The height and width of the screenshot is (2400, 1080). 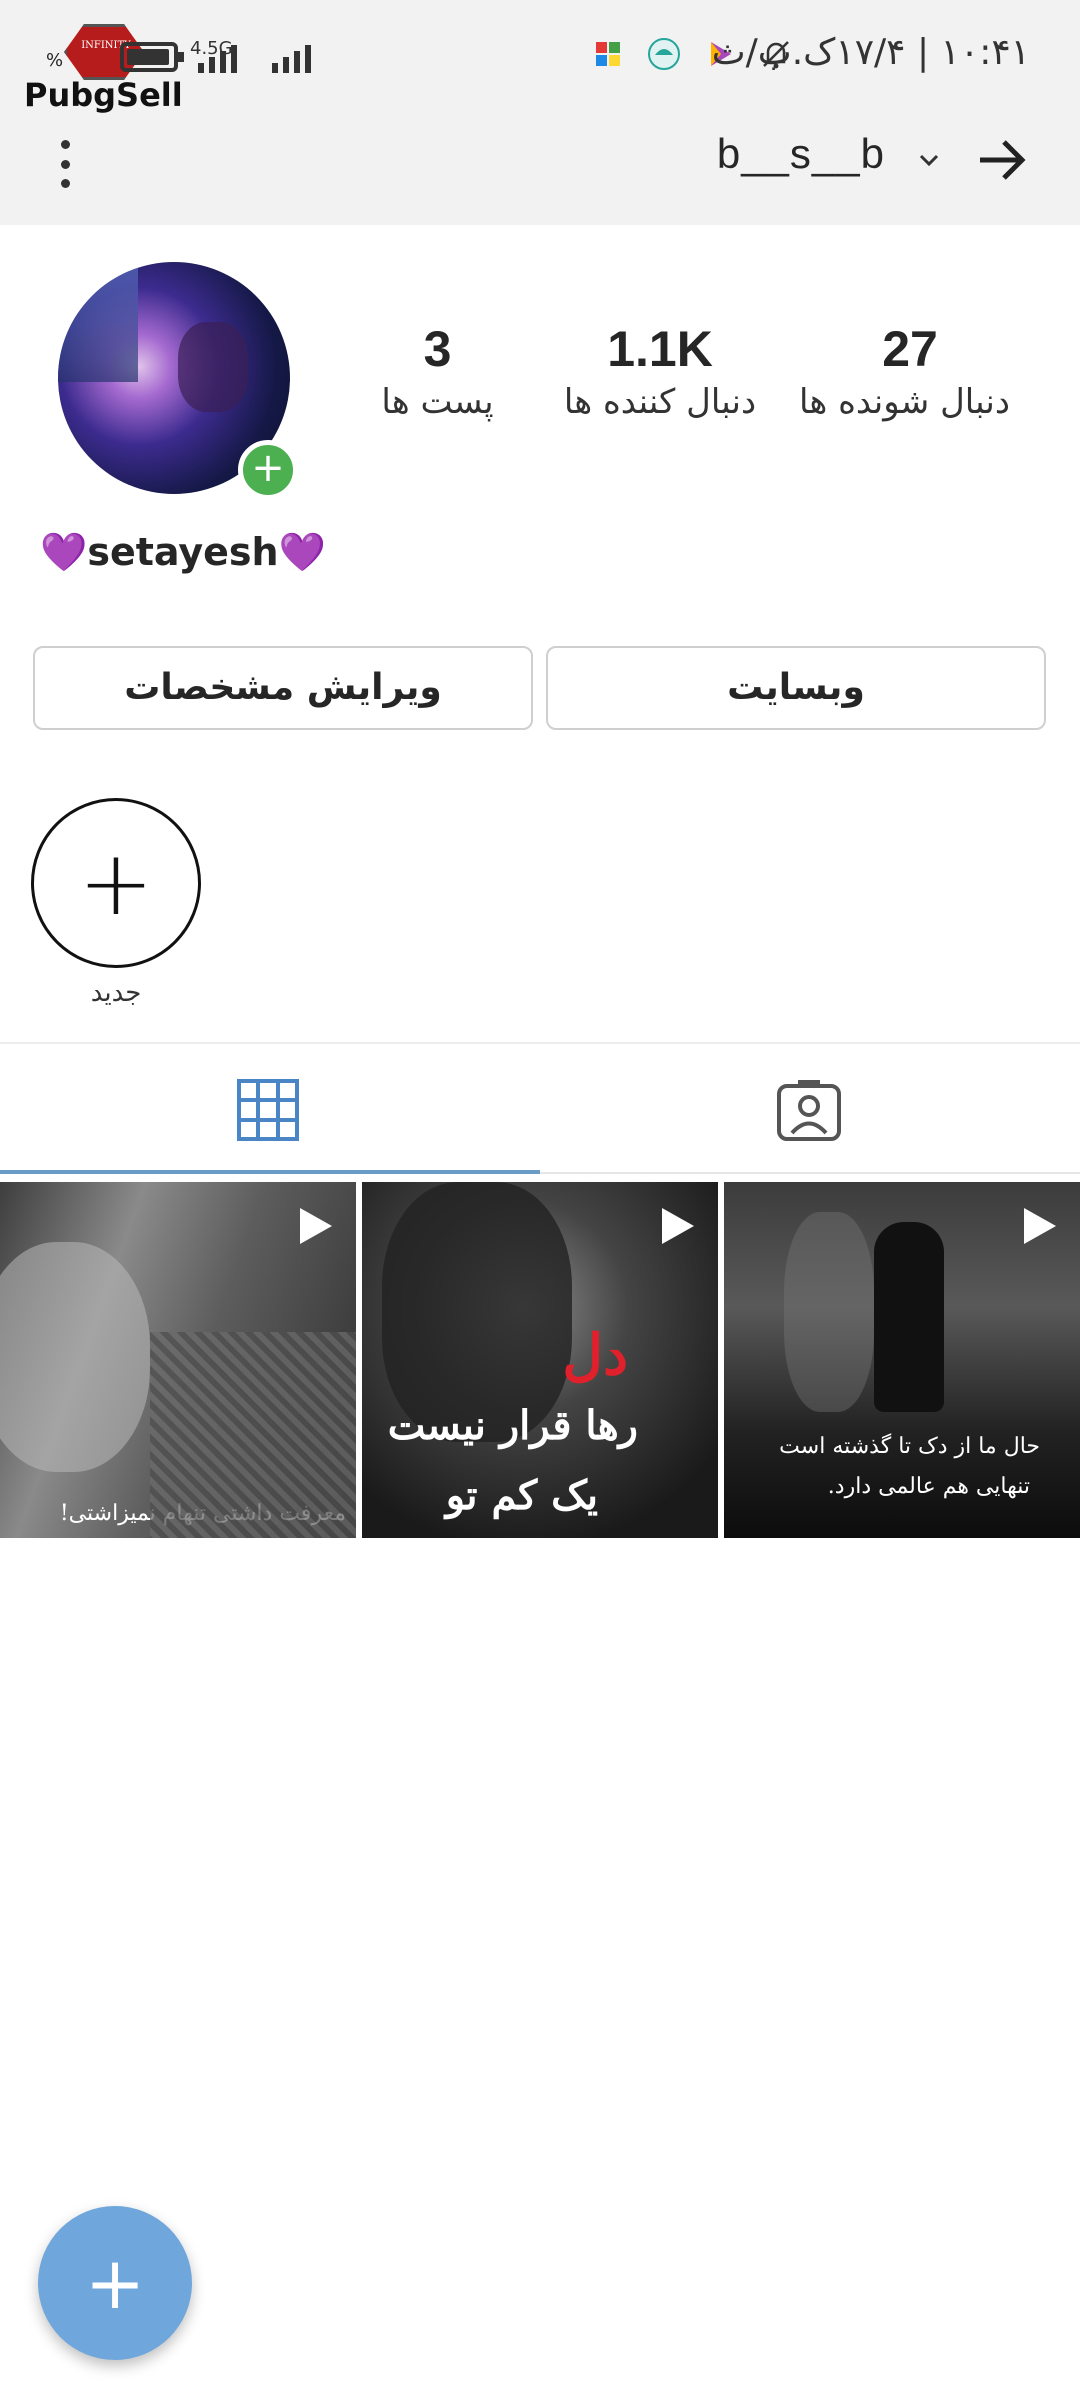 What do you see at coordinates (608, 54) in the screenshot?
I see `game-app-icon` at bounding box center [608, 54].